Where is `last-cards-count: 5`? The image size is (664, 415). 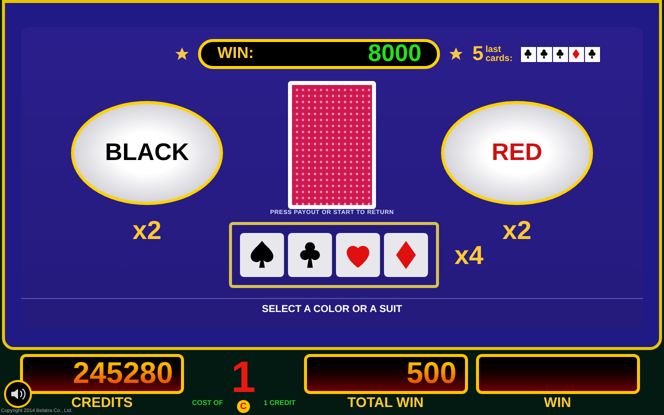 last-cards-count: 5 is located at coordinates (478, 54).